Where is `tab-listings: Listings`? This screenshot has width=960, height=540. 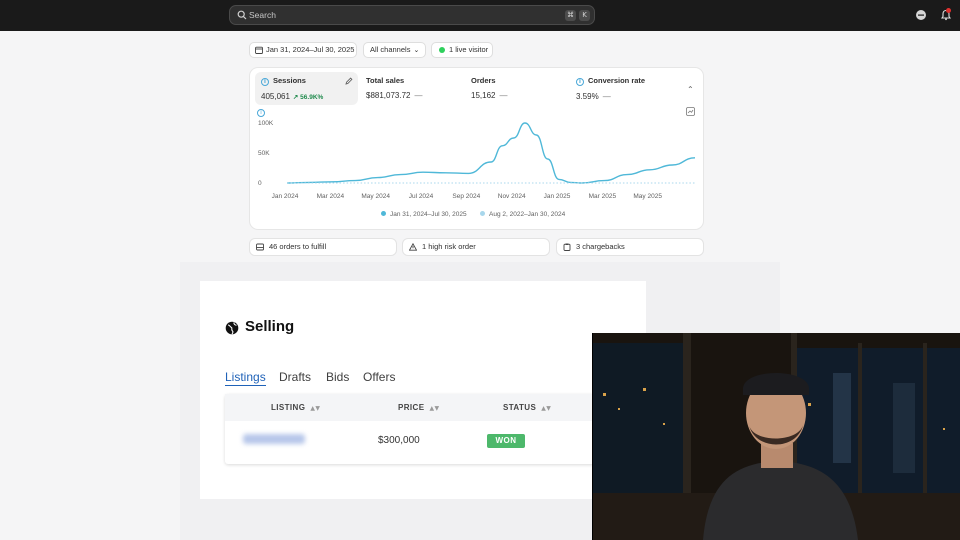
tab-listings: Listings is located at coordinates (245, 378).